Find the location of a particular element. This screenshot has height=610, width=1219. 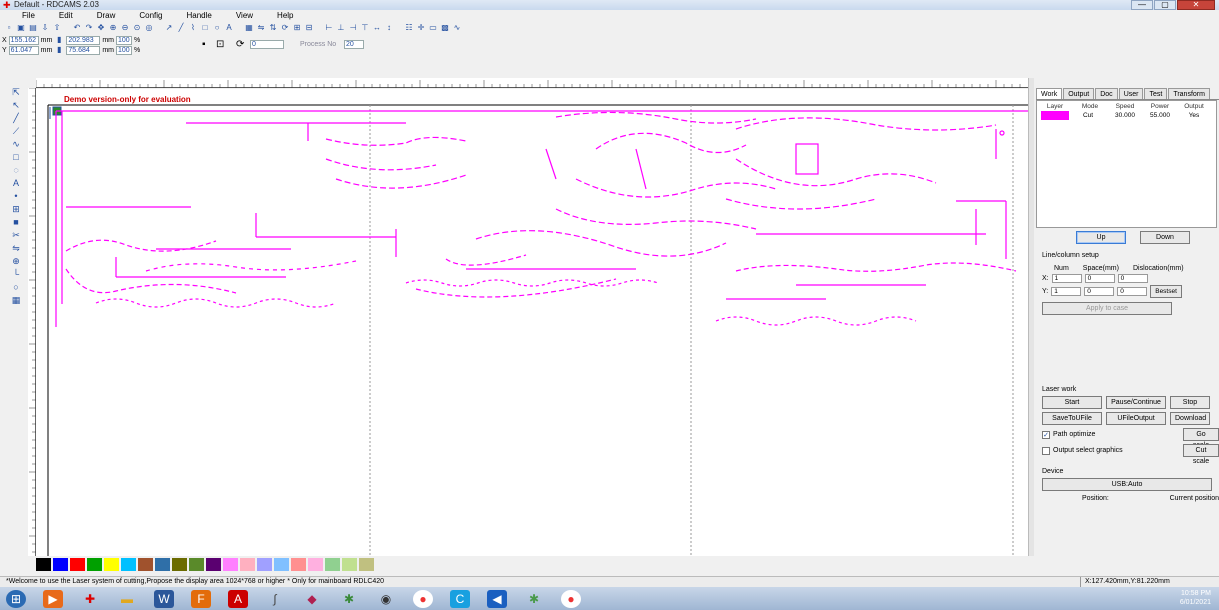

menu-handle: Handle is located at coordinates (198, 15).